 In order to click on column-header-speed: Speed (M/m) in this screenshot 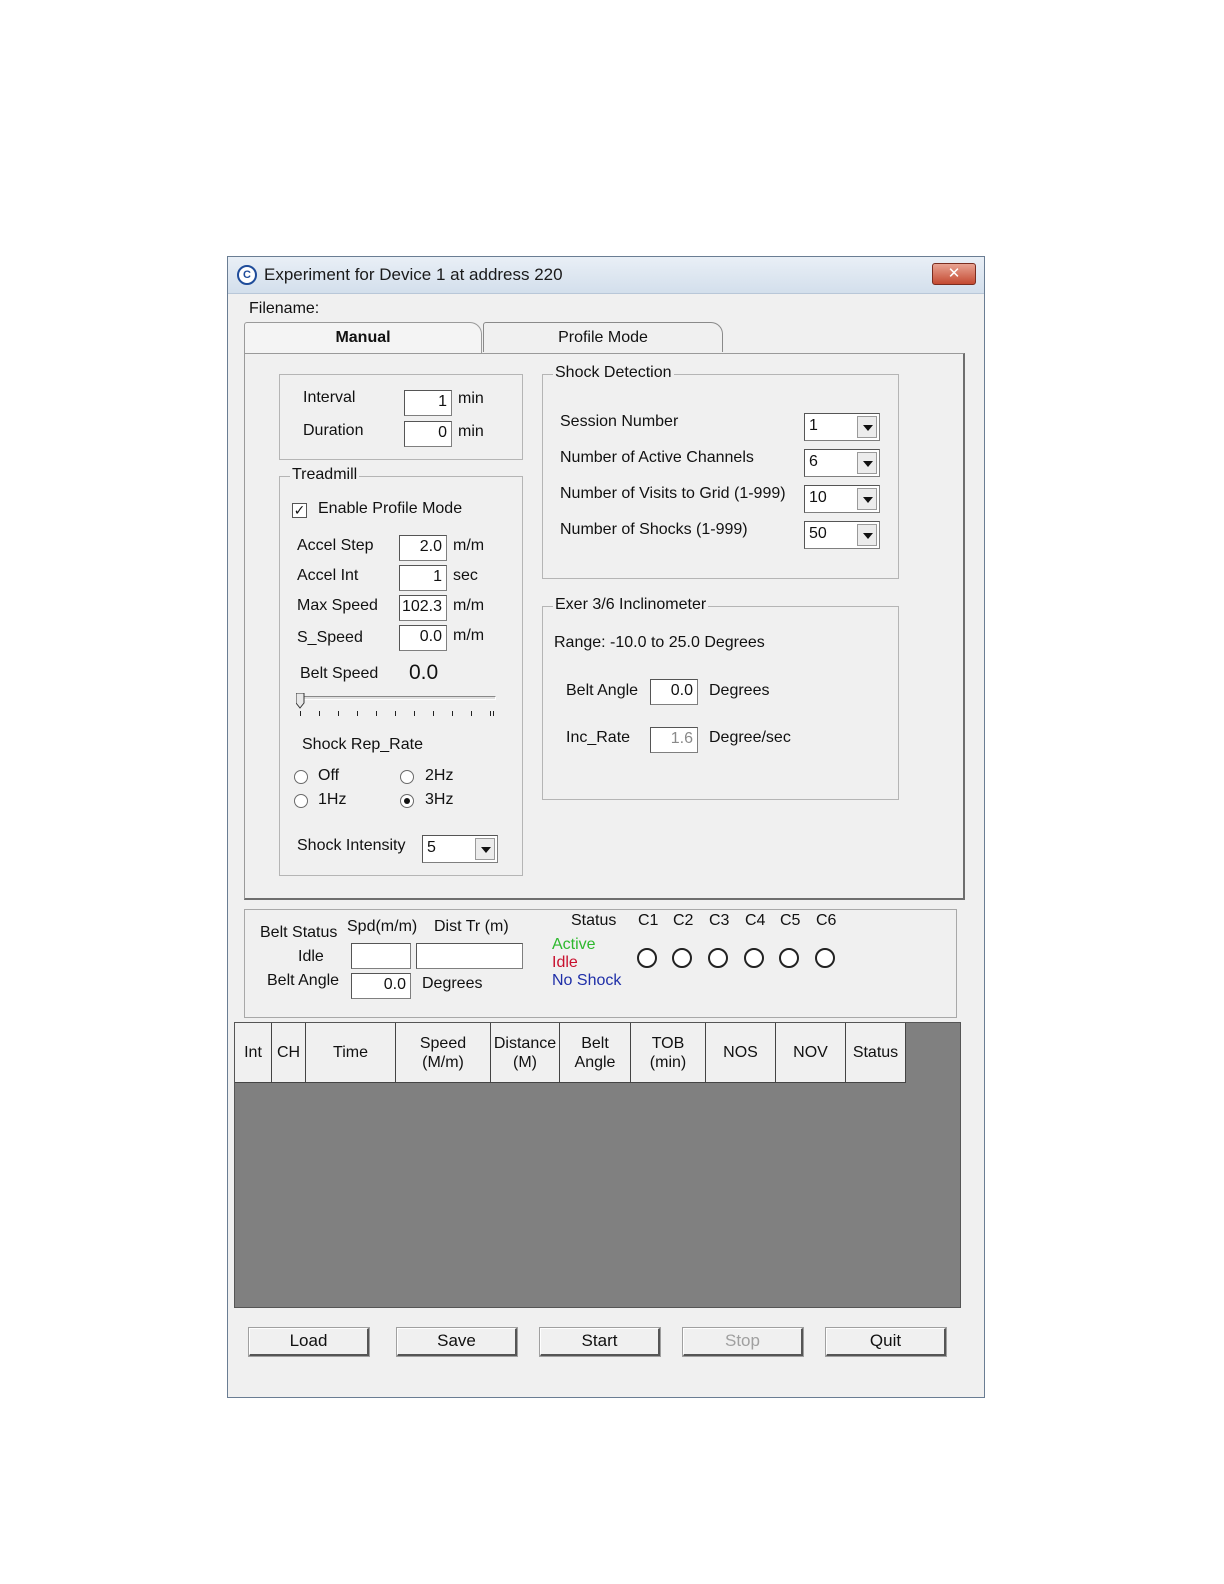, I will do `click(443, 1053)`.